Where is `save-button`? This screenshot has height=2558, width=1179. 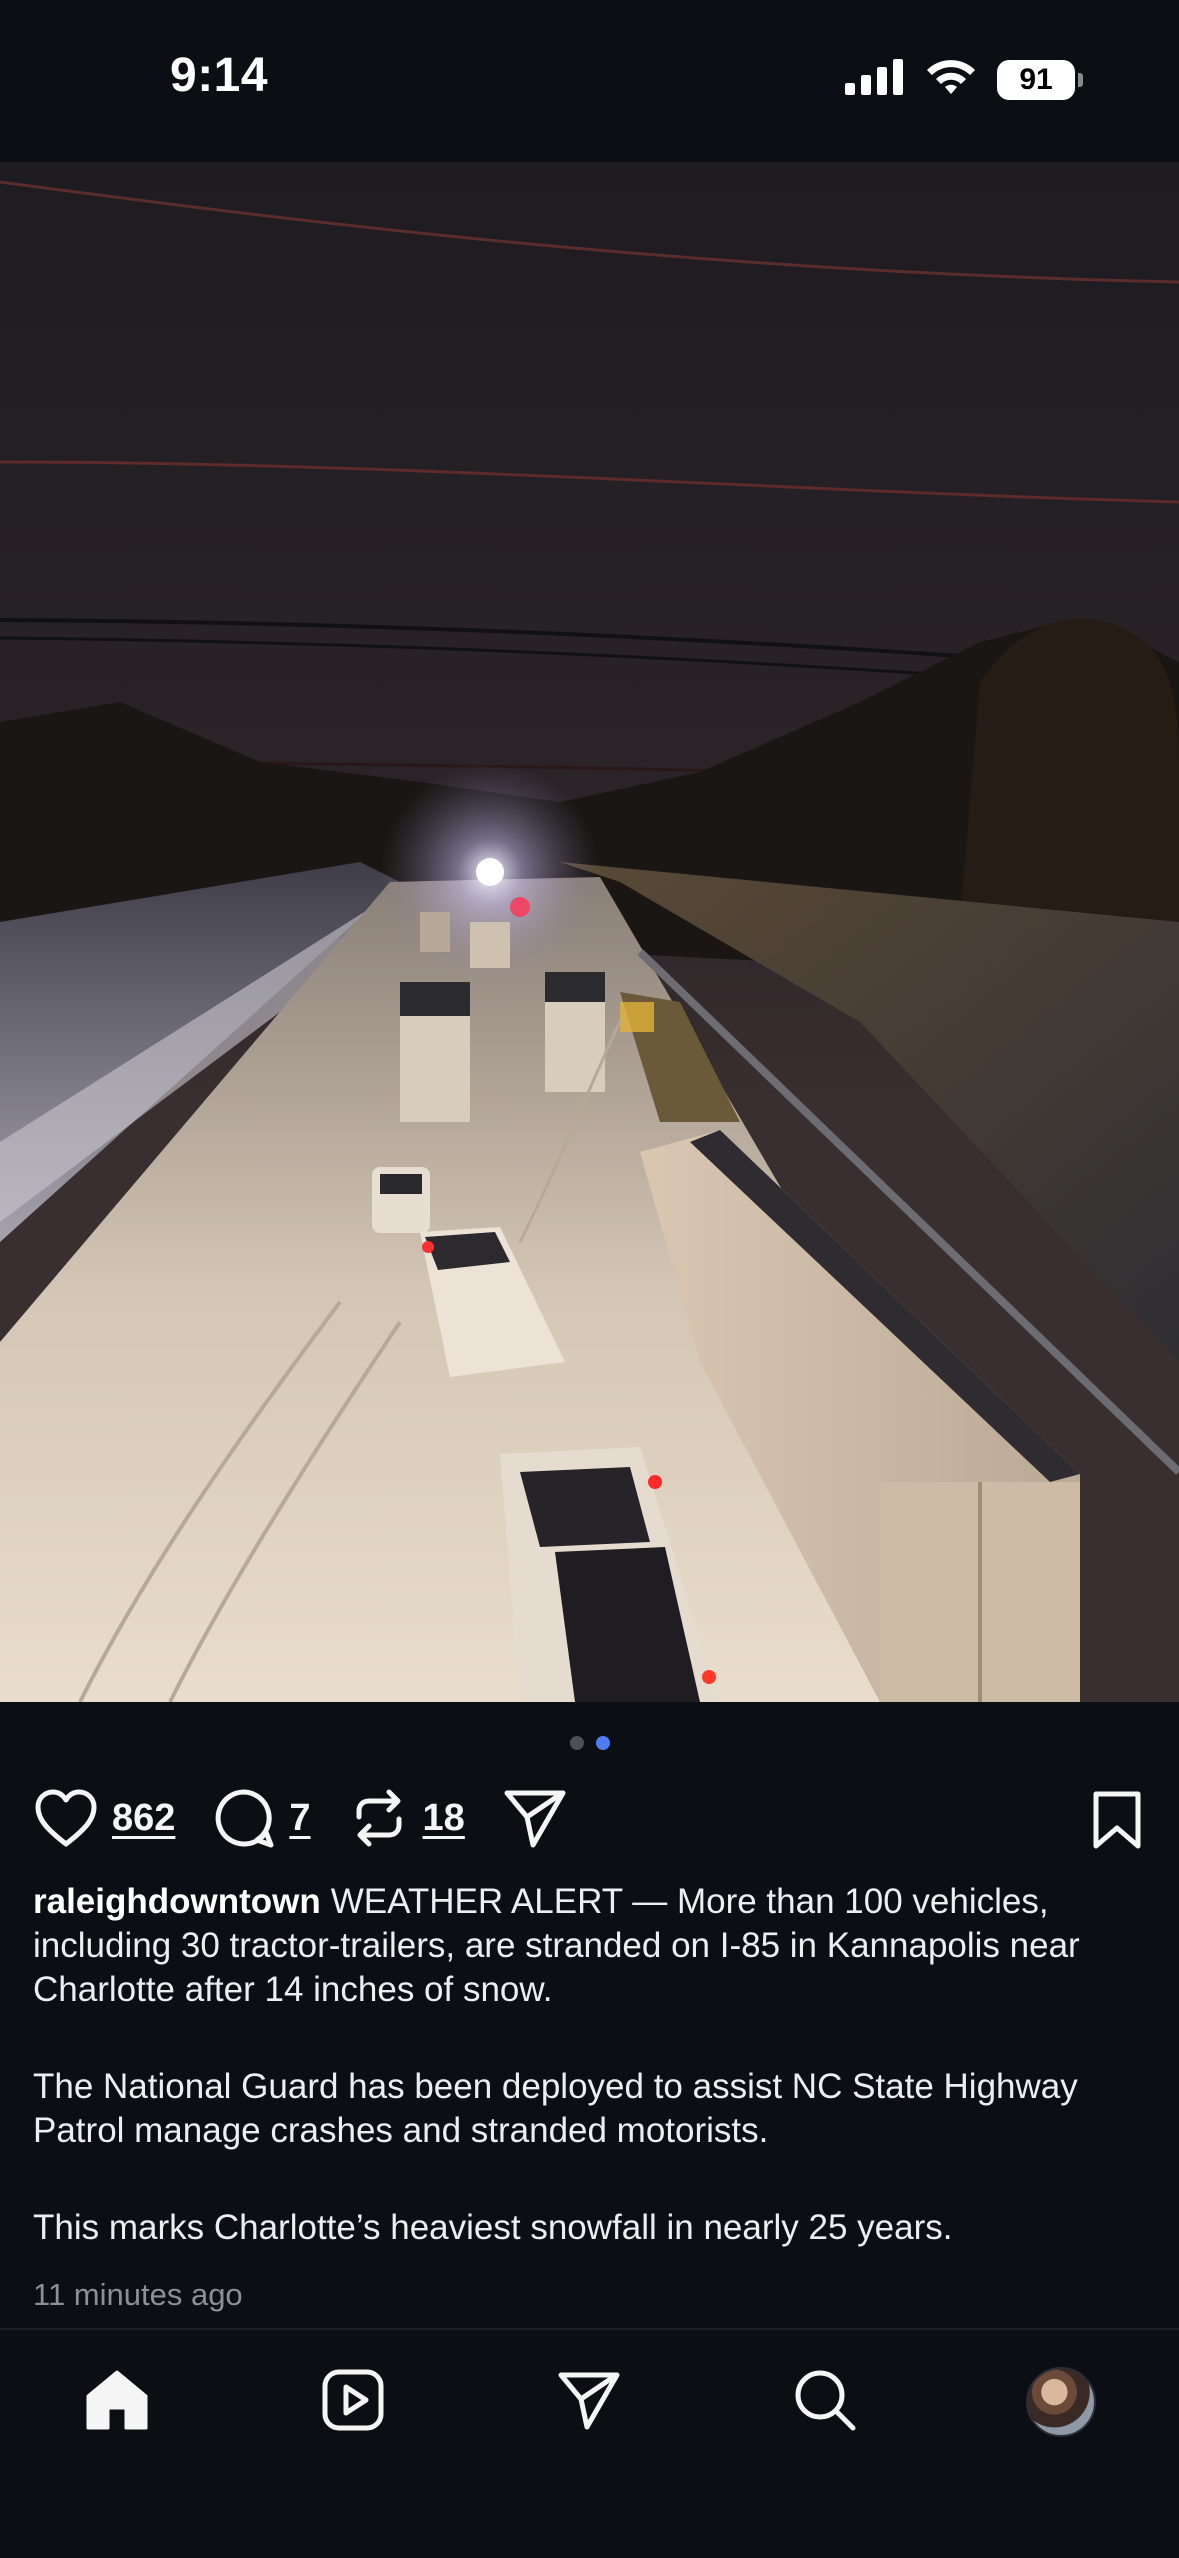
save-button is located at coordinates (1117, 1822).